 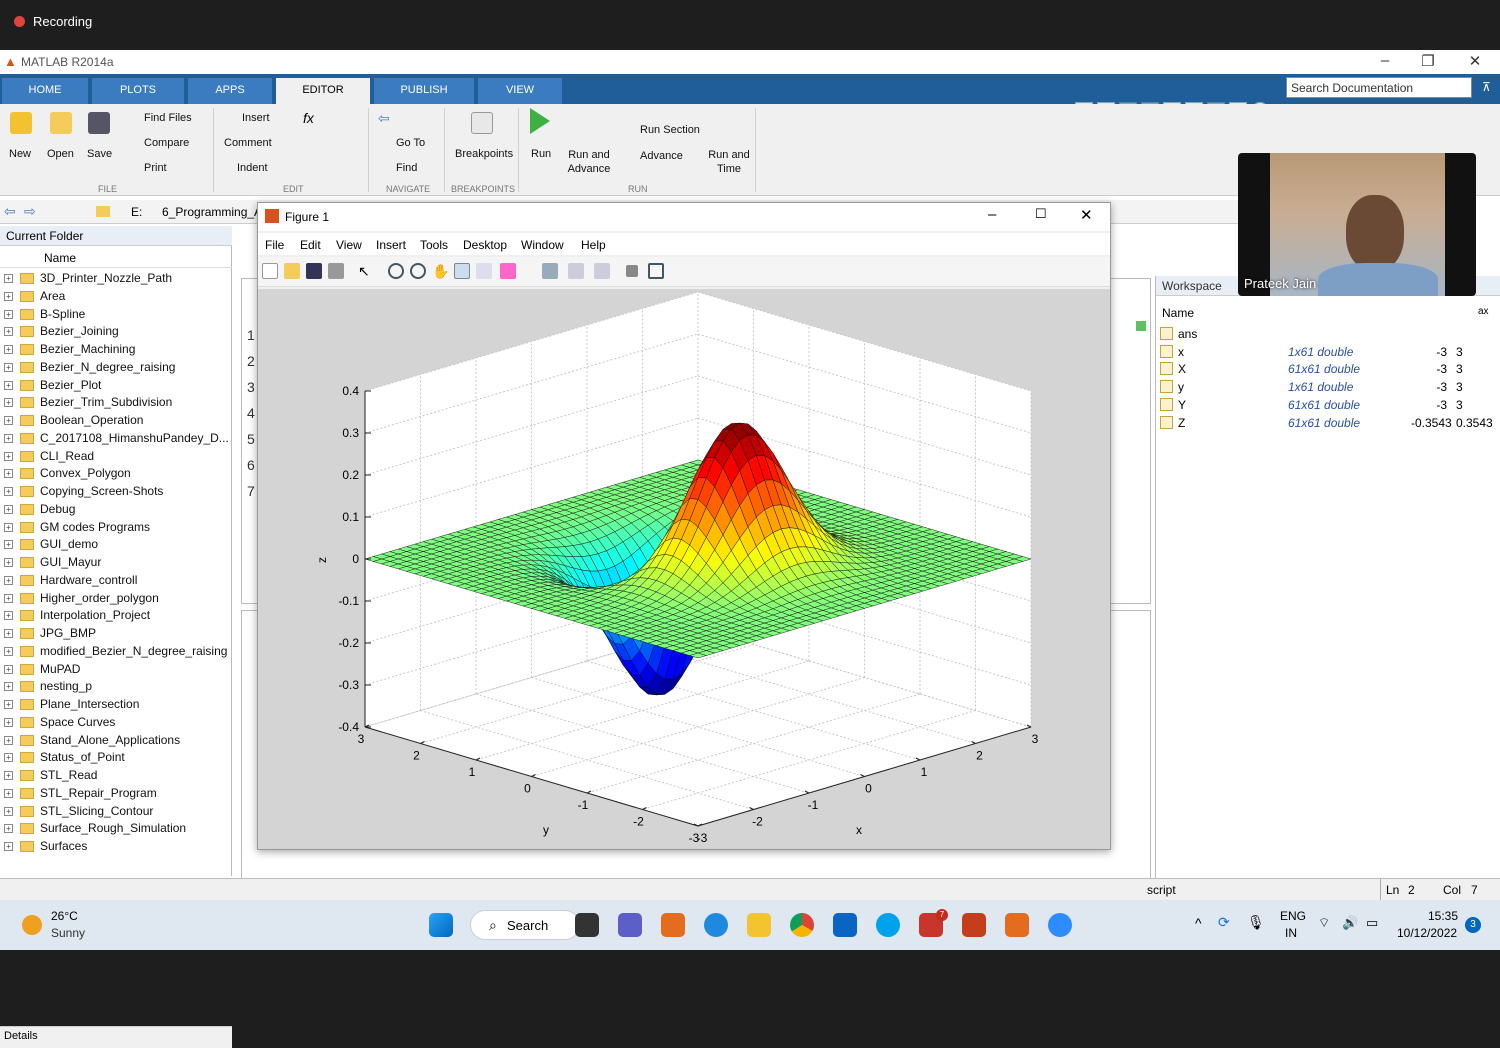 What do you see at coordinates (308, 118) in the screenshot?
I see `fx-icon: fx` at bounding box center [308, 118].